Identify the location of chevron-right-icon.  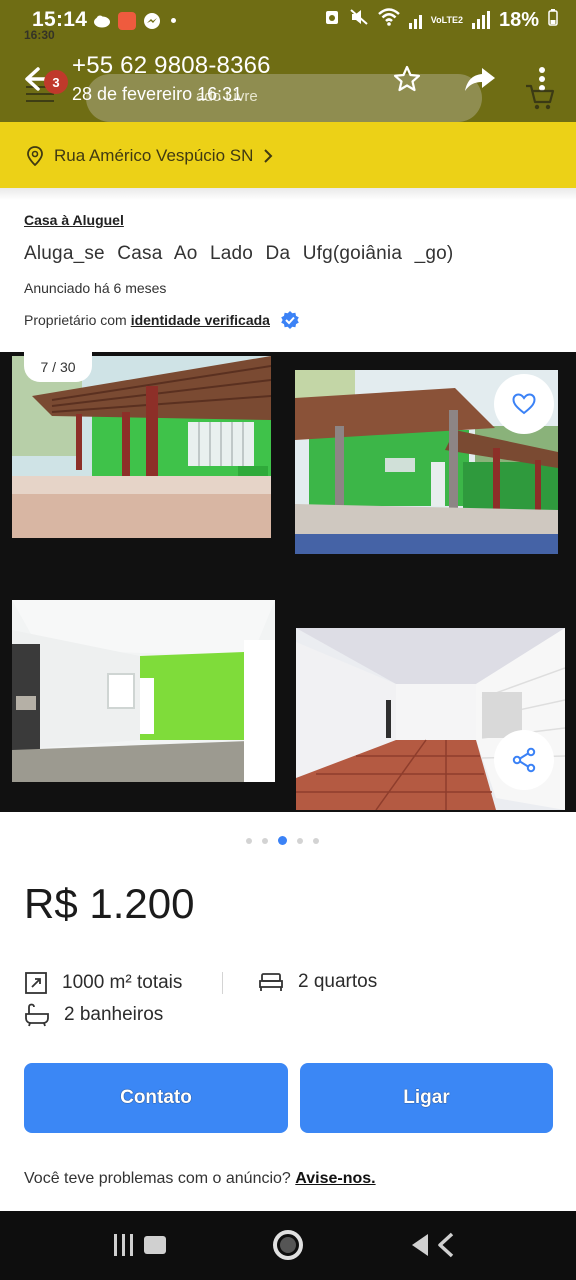
(268, 156).